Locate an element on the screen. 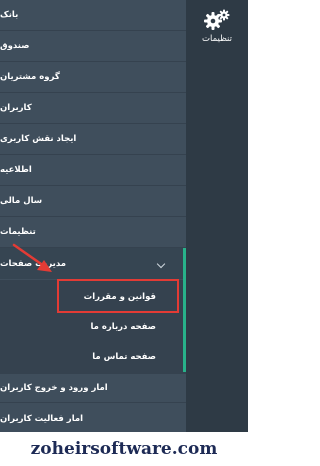 The image size is (320, 466). submenu-item-label: صفحه درباره ما is located at coordinates (123, 327).